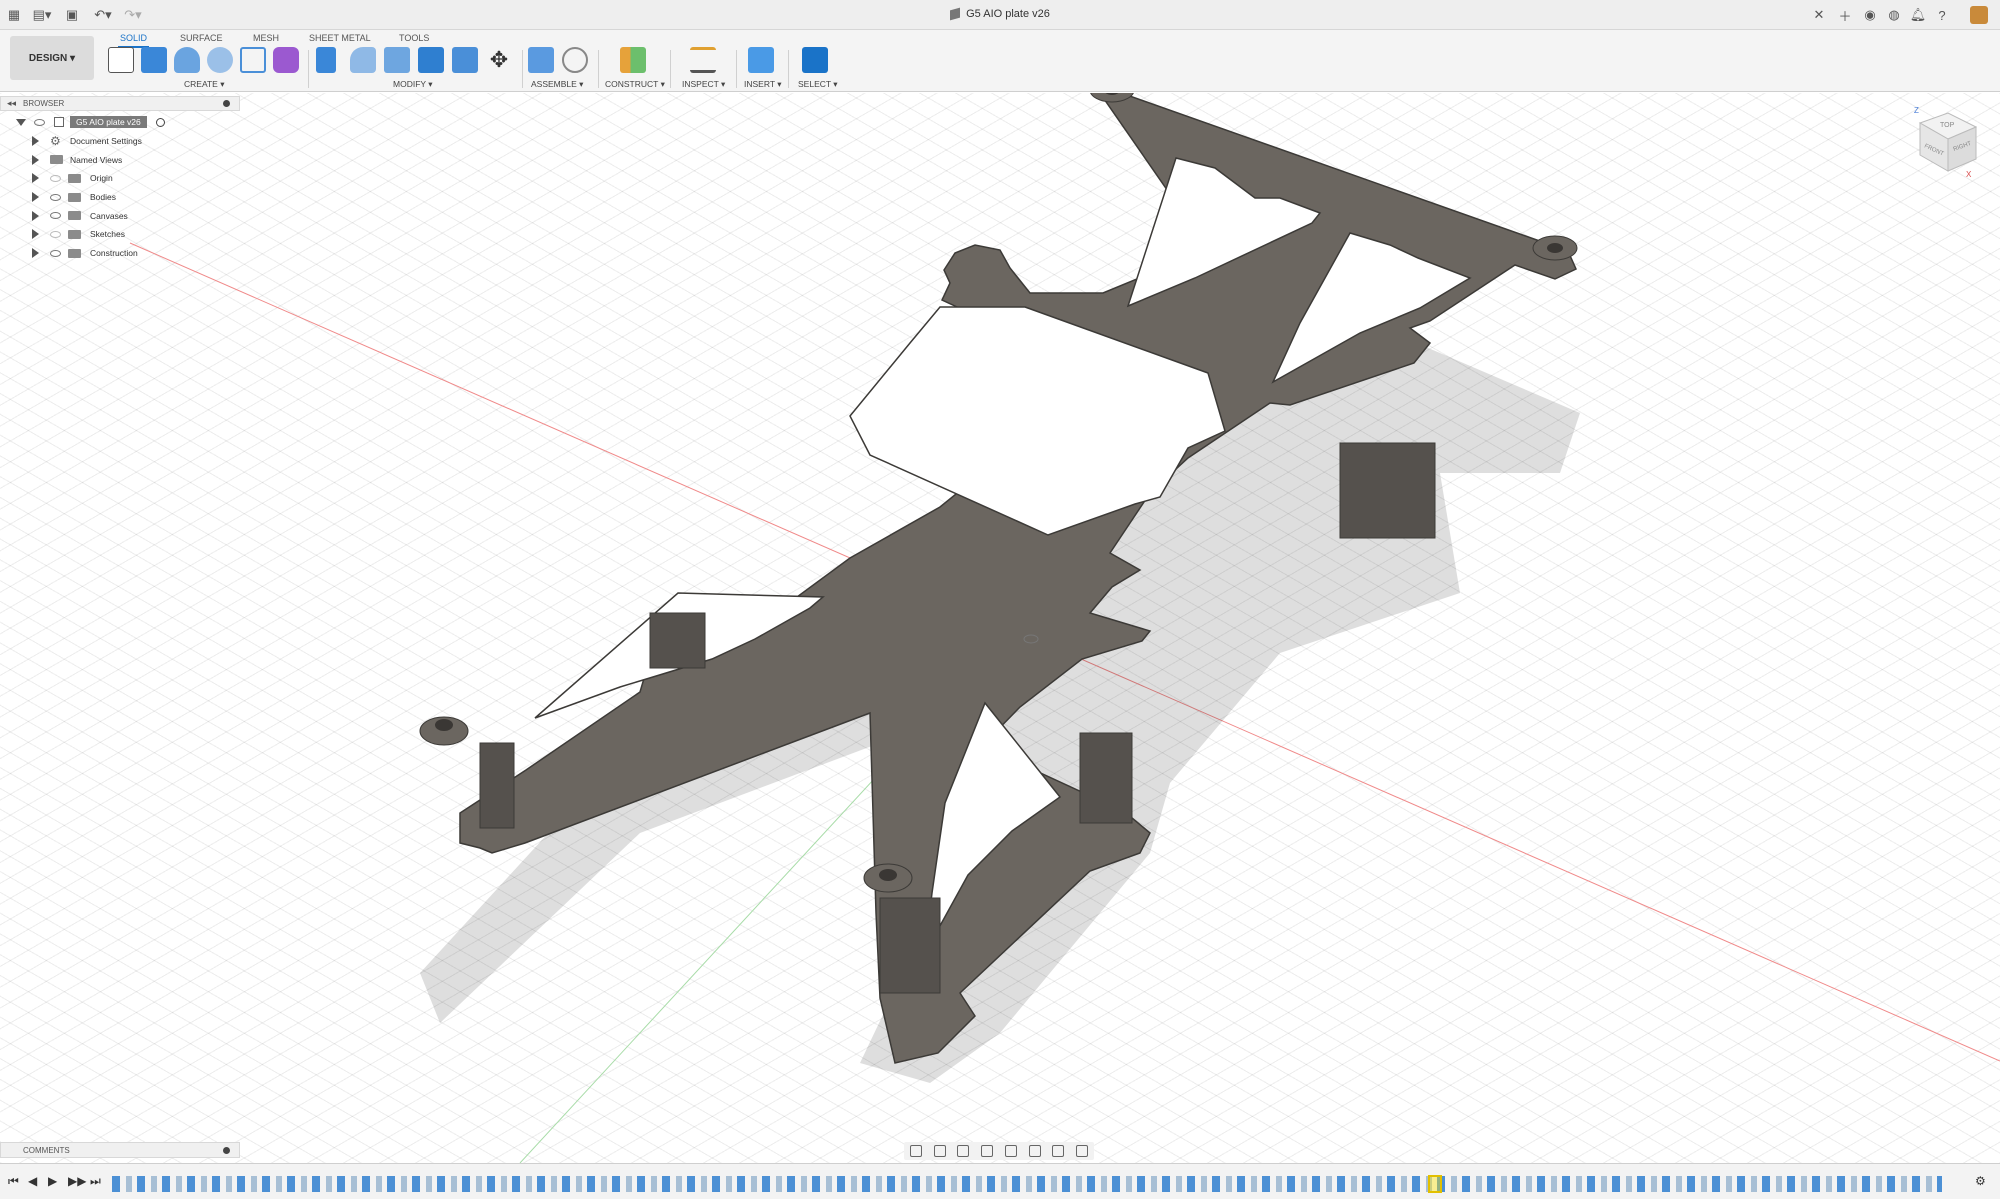  I want to click on activate-radio-icon, so click(160, 122).